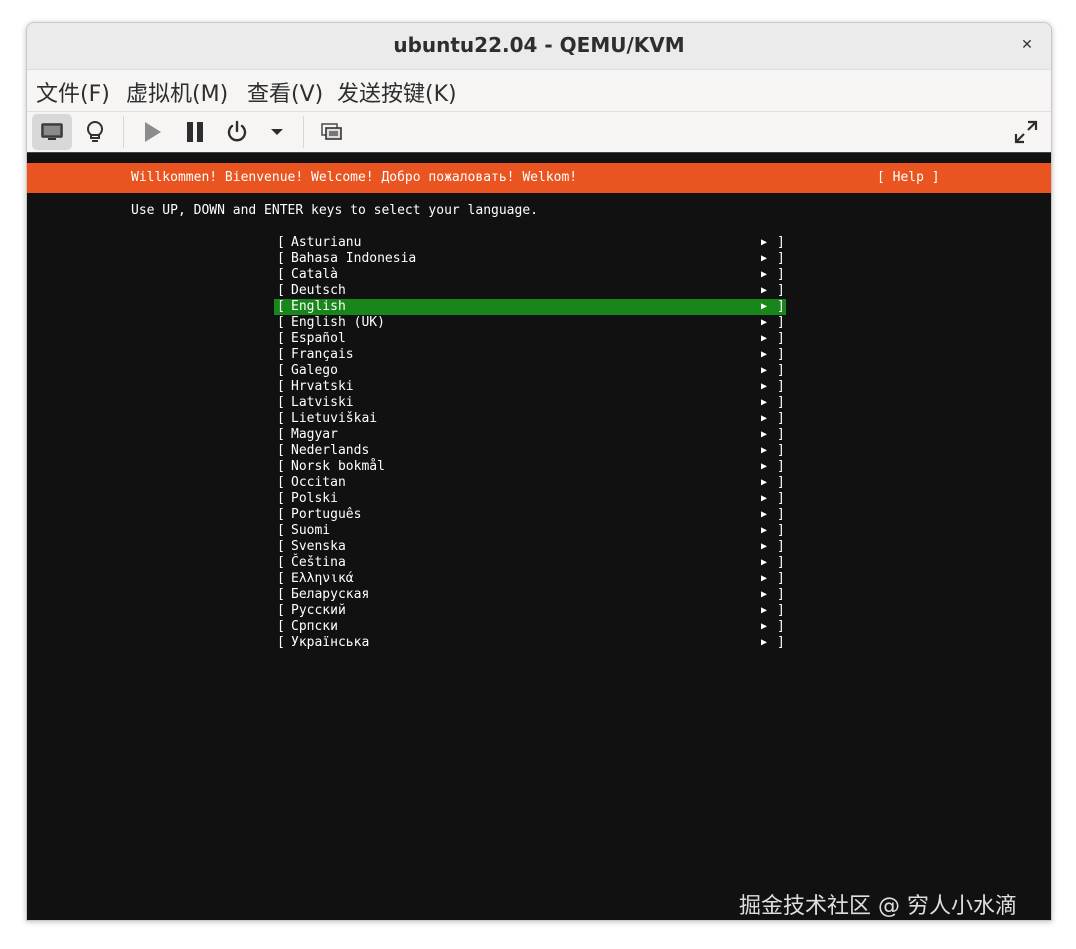 The width and height of the screenshot is (1076, 949). Describe the element at coordinates (530, 499) in the screenshot. I see `language-option: [Polski ▶]` at that location.